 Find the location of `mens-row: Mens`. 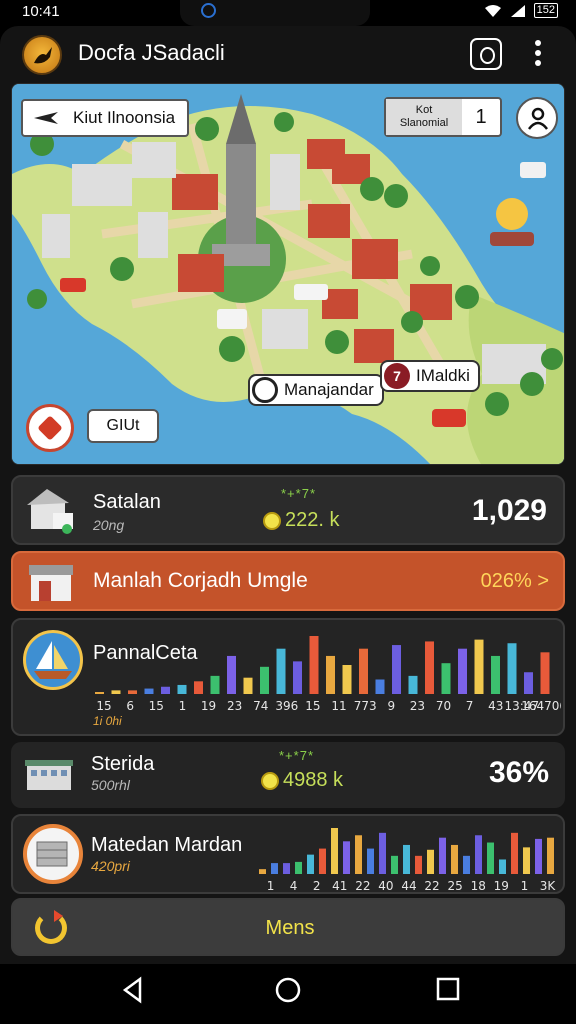

mens-row: Mens is located at coordinates (288, 927).